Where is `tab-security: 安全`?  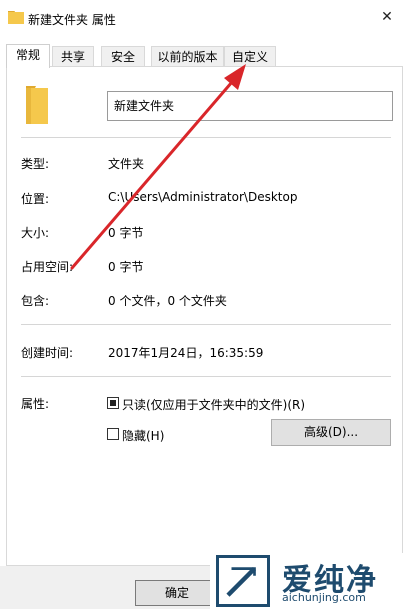
tab-security: 安全 is located at coordinates (123, 56).